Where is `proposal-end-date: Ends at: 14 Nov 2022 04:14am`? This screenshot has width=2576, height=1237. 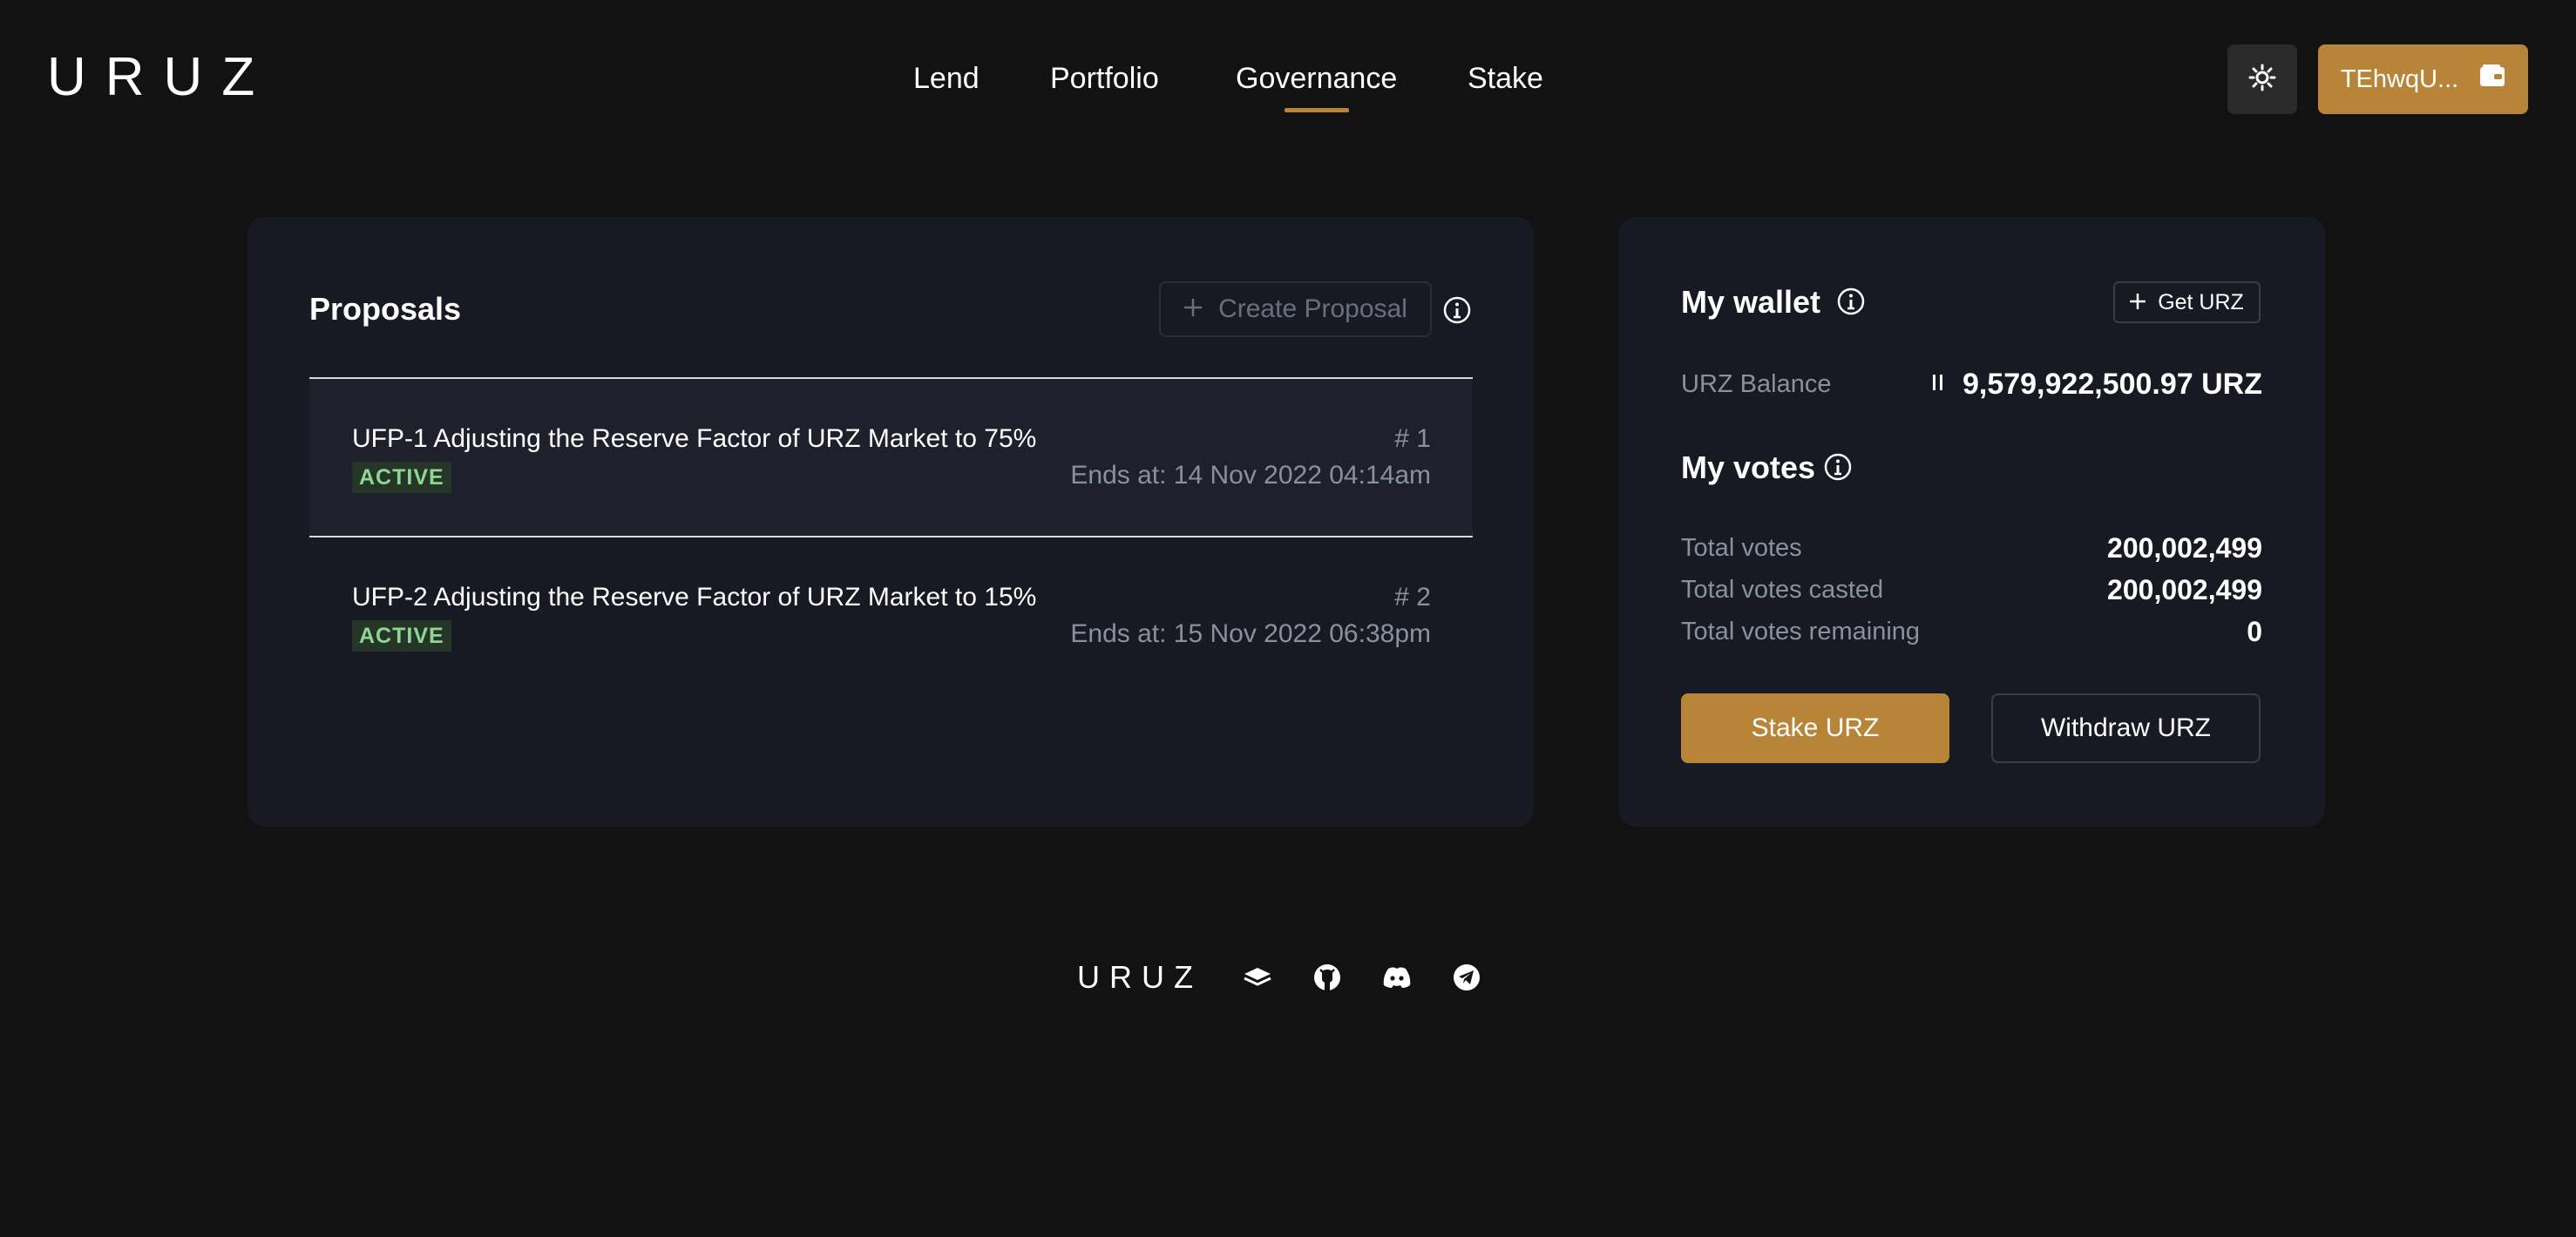 proposal-end-date: Ends at: 14 Nov 2022 04:14am is located at coordinates (1251, 475).